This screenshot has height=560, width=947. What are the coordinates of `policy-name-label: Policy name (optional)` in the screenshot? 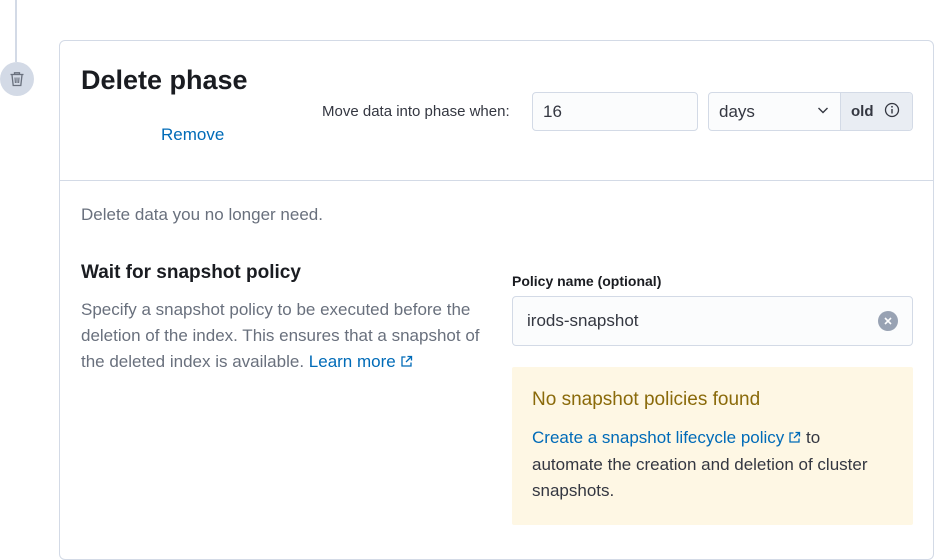 It's located at (587, 281).